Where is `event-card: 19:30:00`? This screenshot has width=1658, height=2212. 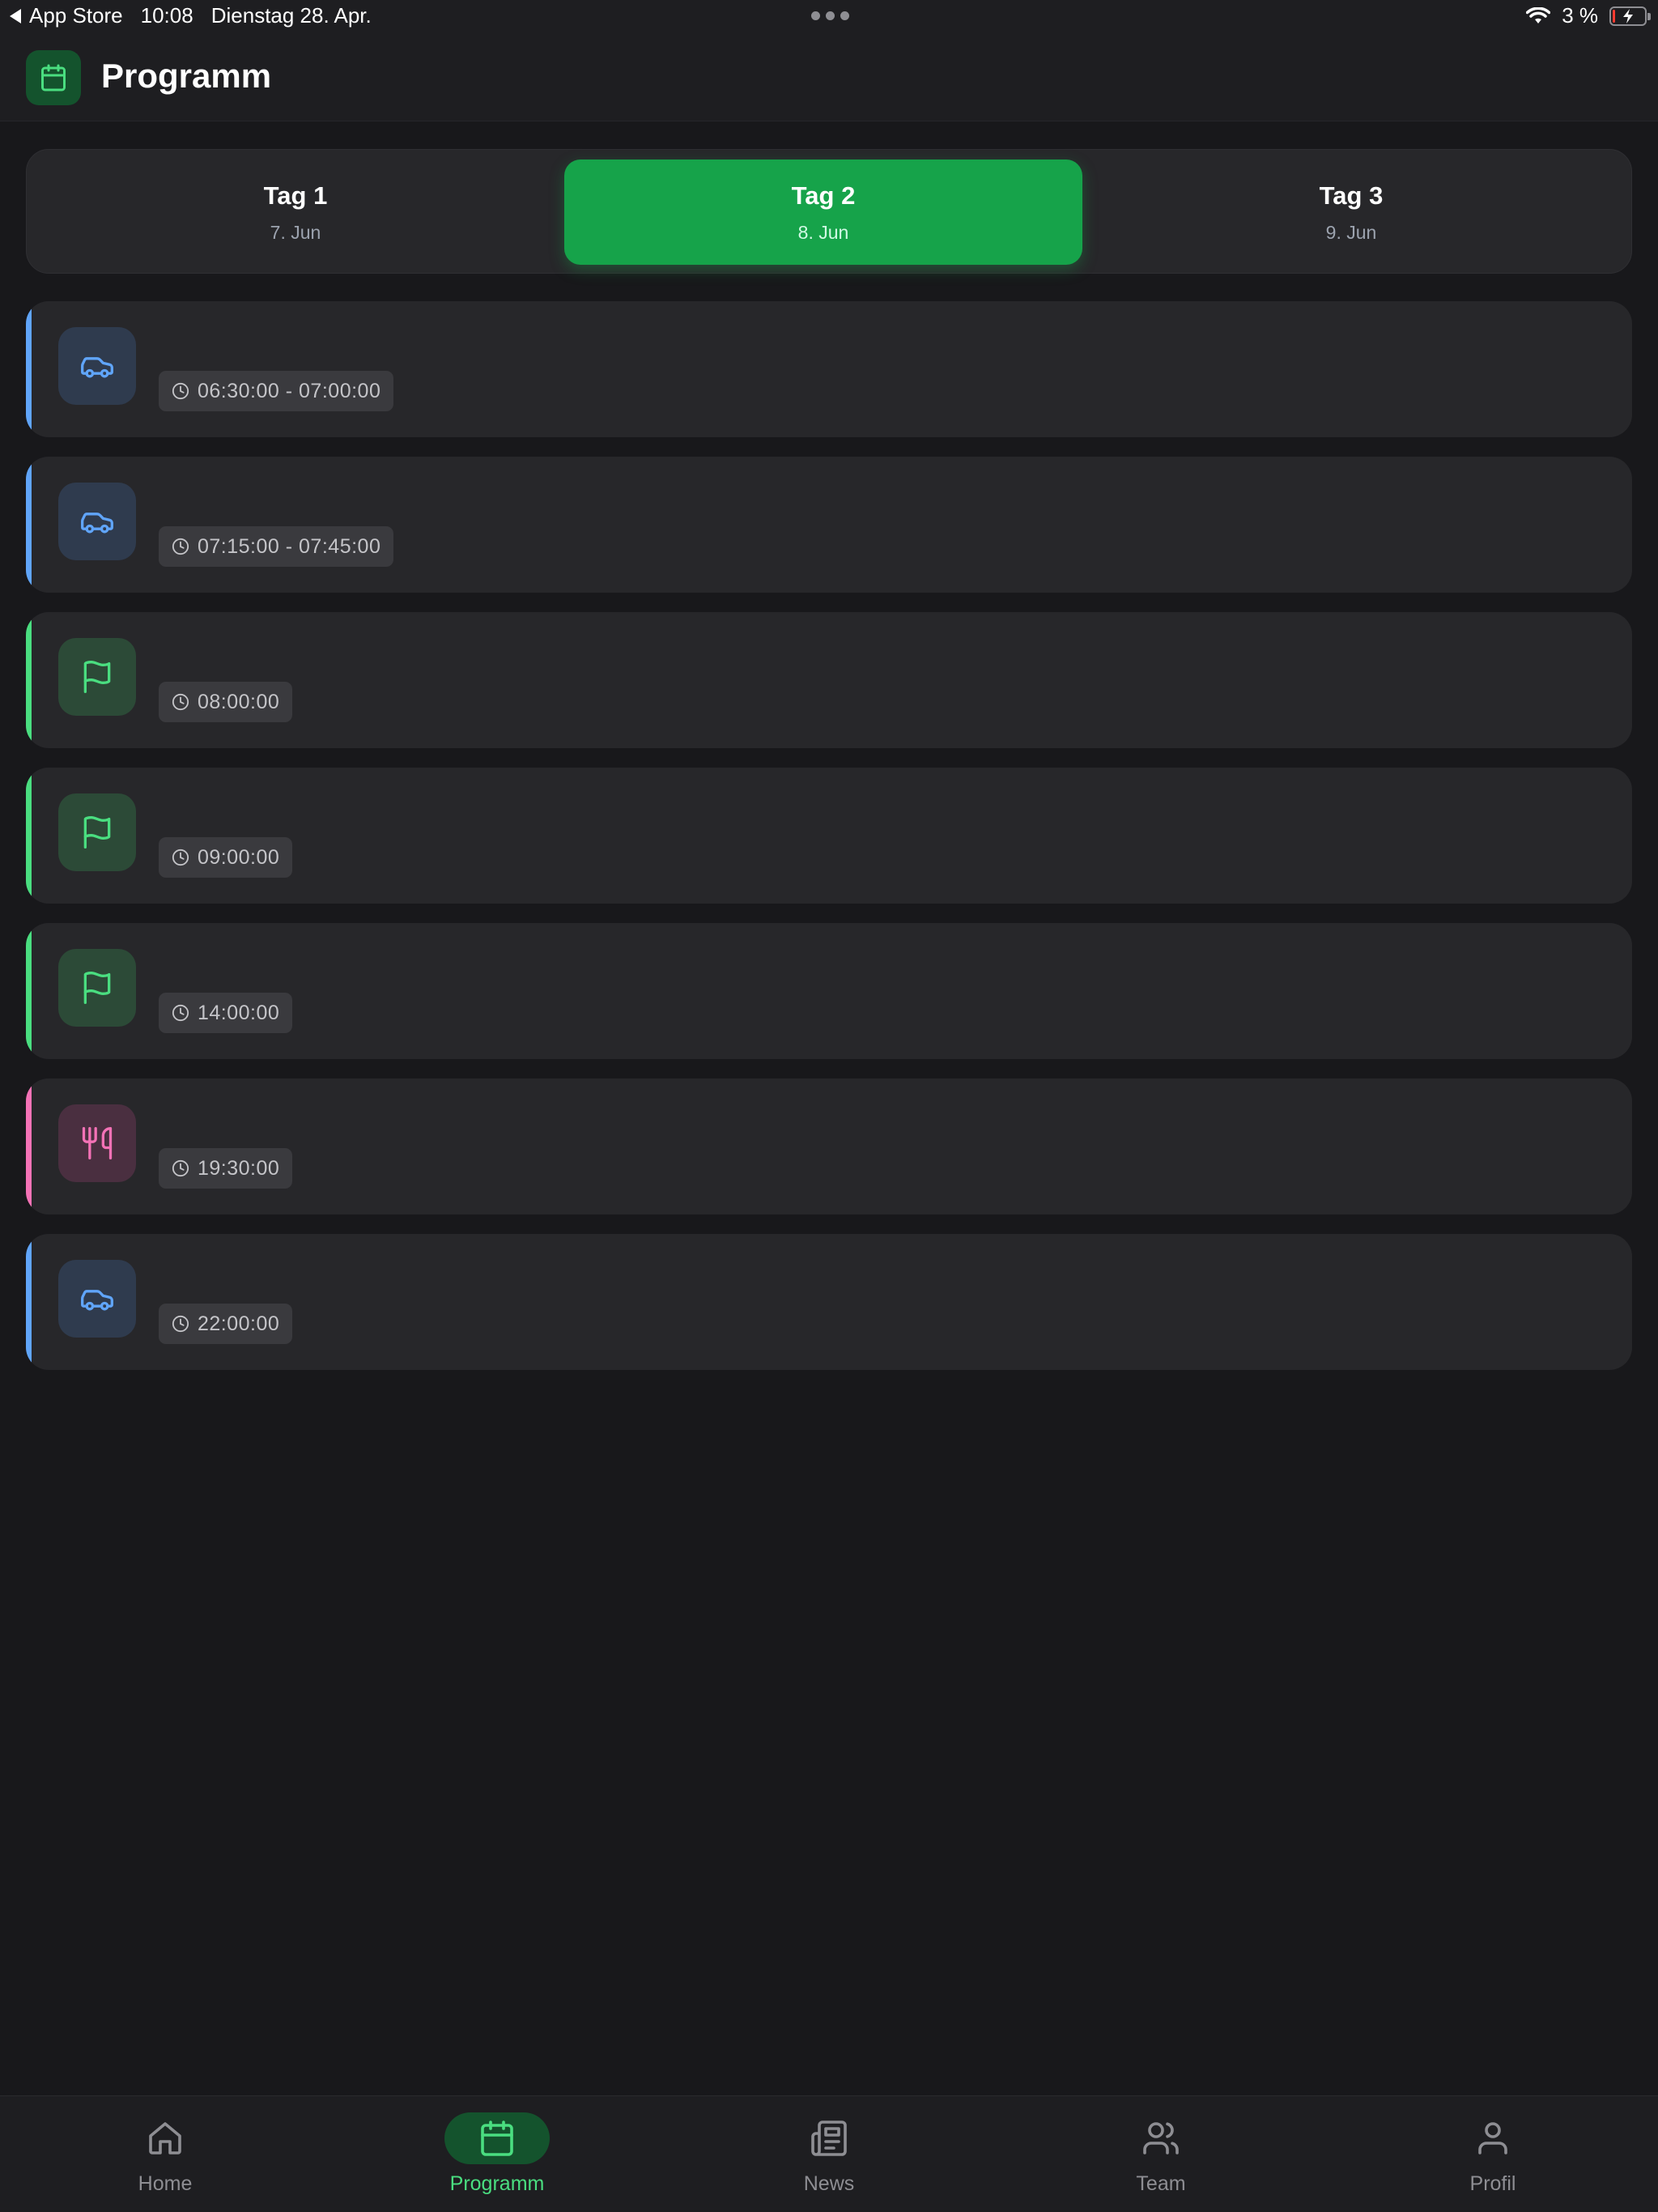
event-card: 19:30:00 is located at coordinates (829, 1146).